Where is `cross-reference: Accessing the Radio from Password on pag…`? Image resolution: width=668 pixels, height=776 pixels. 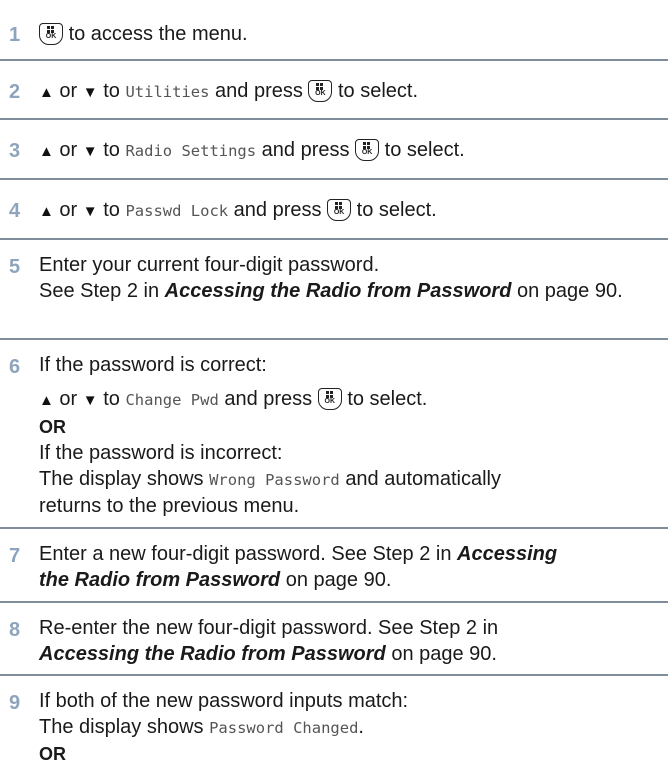 cross-reference: Accessing the Radio from Password on pag… is located at coordinates (353, 654).